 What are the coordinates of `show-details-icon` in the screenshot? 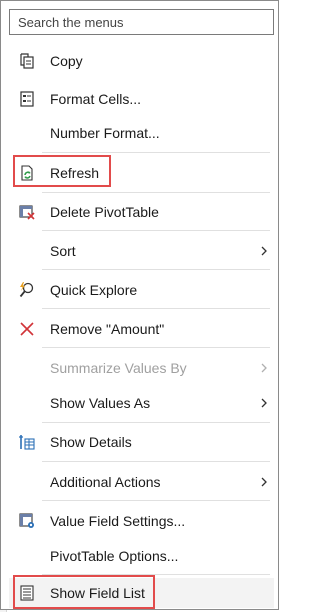 It's located at (27, 442).